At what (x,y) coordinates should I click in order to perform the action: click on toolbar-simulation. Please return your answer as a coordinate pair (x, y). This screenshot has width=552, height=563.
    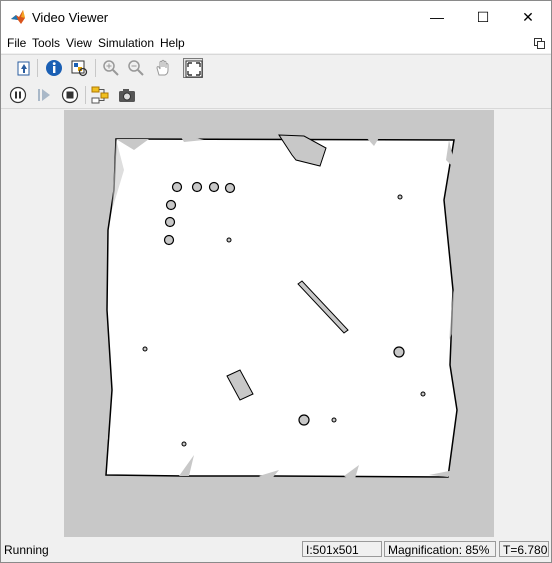
    Looking at the image, I should click on (276, 95).